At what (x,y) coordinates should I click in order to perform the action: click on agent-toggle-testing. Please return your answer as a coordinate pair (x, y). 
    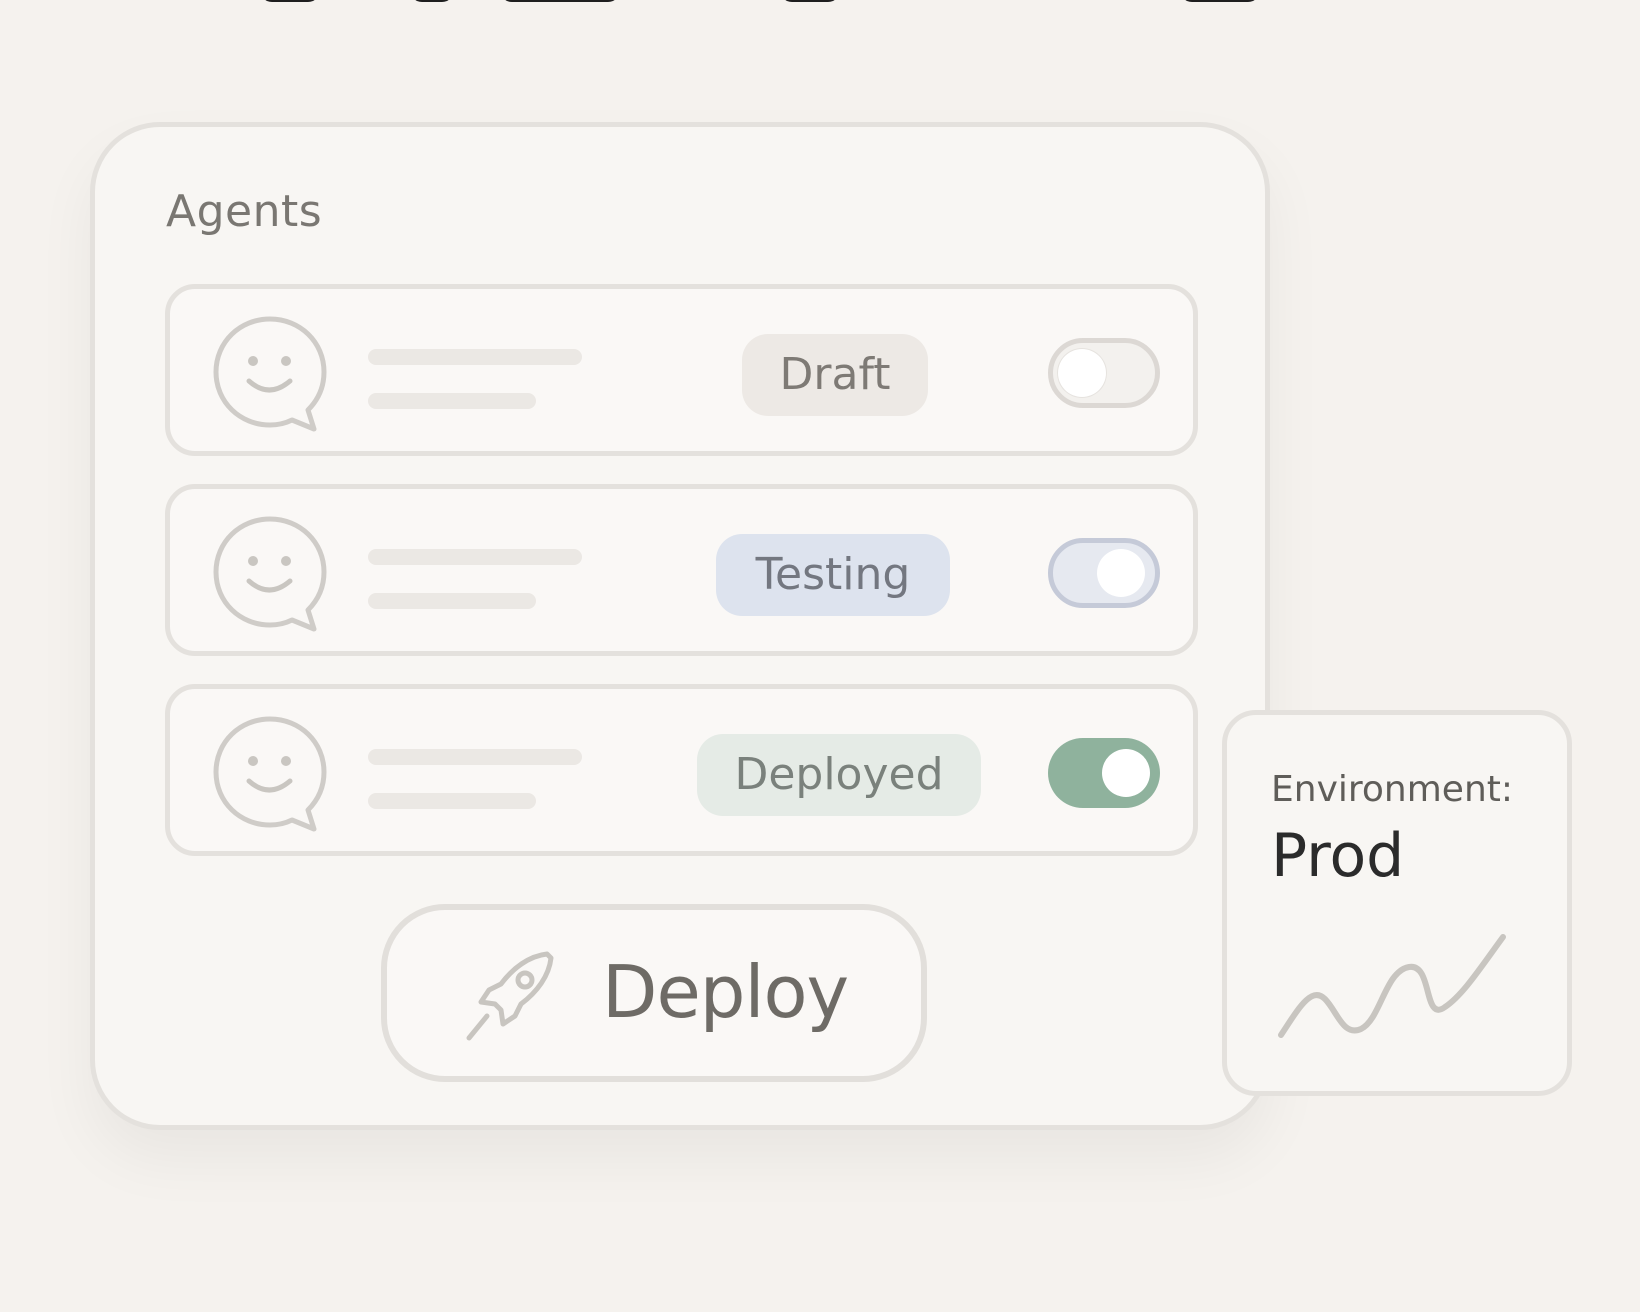
    Looking at the image, I should click on (1104, 573).